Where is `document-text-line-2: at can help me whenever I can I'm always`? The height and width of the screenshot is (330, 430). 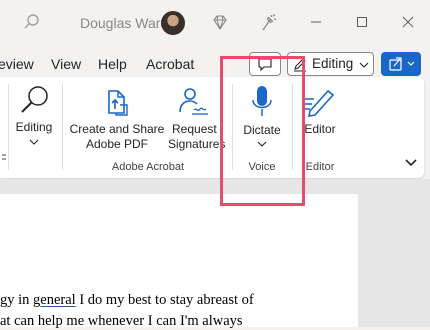
document-text-line-2: at can help me whenever I can I'm always is located at coordinates (121, 321).